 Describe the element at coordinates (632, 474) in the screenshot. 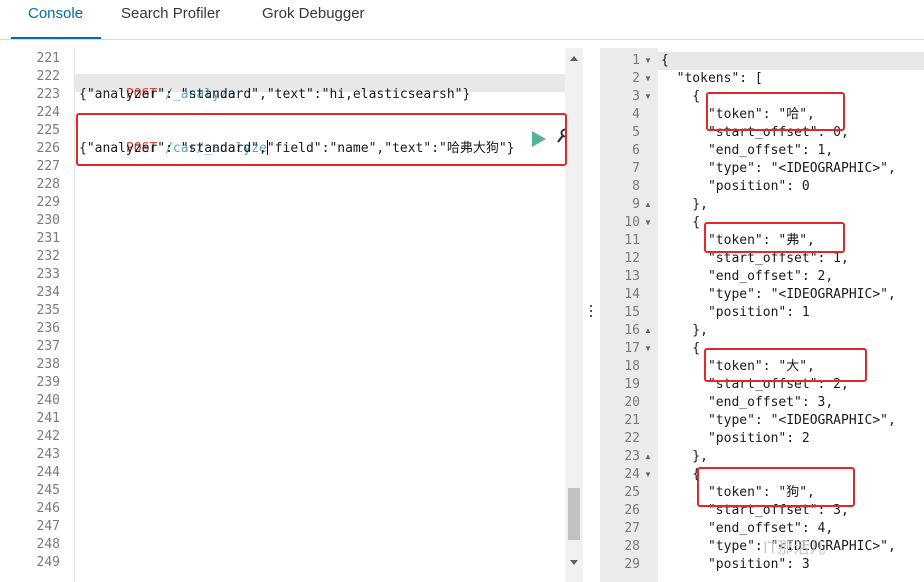

I see `line-number: 24` at that location.